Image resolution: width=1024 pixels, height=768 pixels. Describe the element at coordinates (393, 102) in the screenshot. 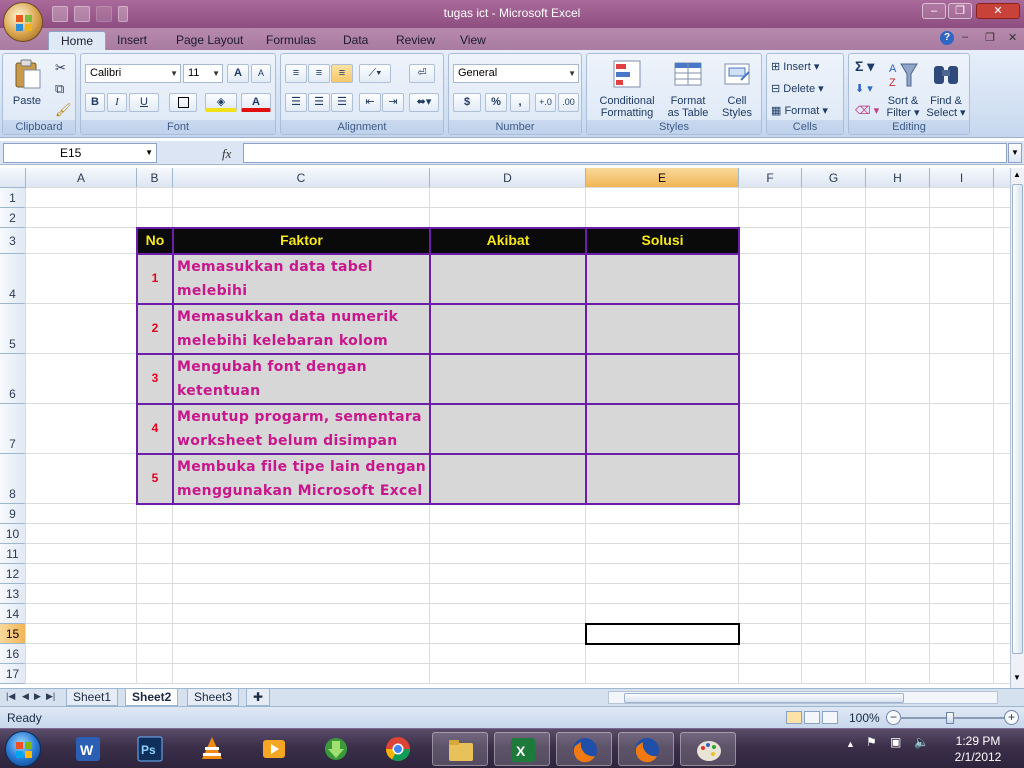

I see `increase-indent-button: ⇥` at that location.